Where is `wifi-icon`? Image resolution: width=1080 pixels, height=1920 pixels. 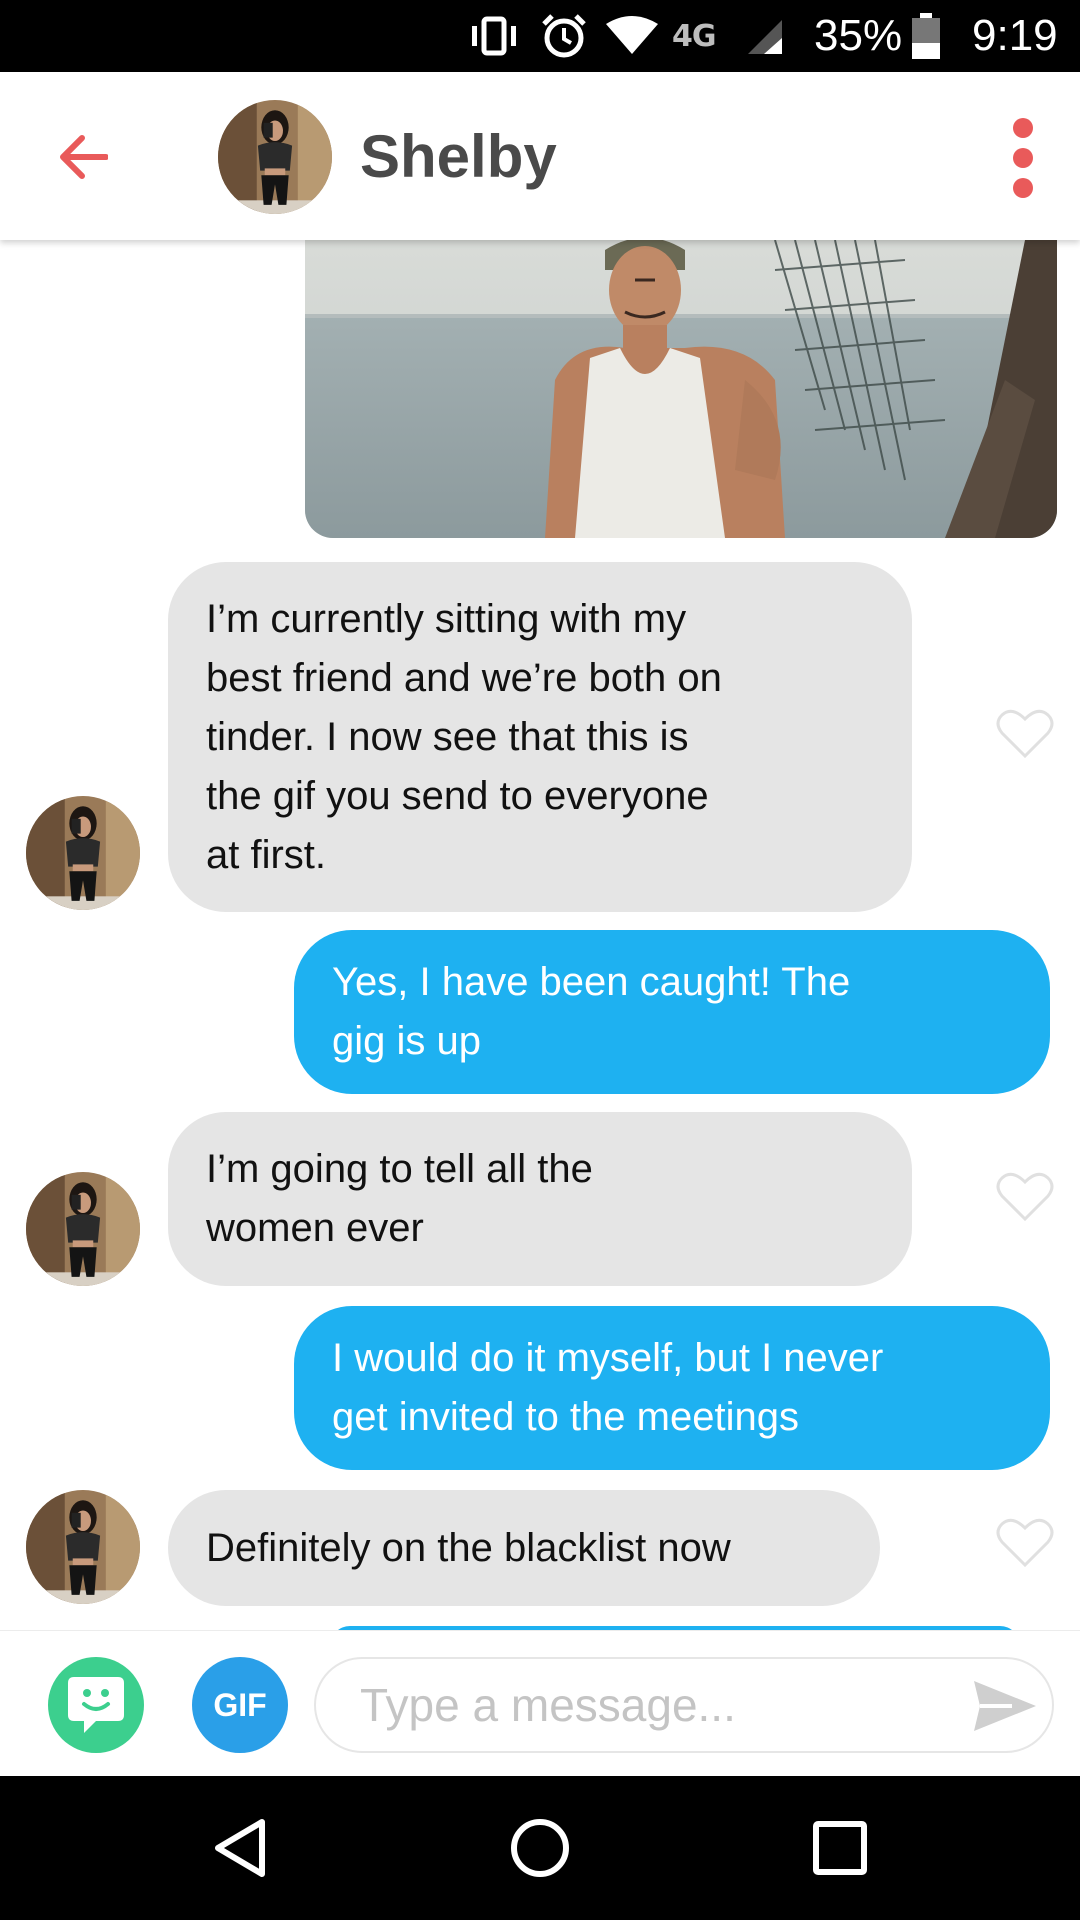 wifi-icon is located at coordinates (632, 36).